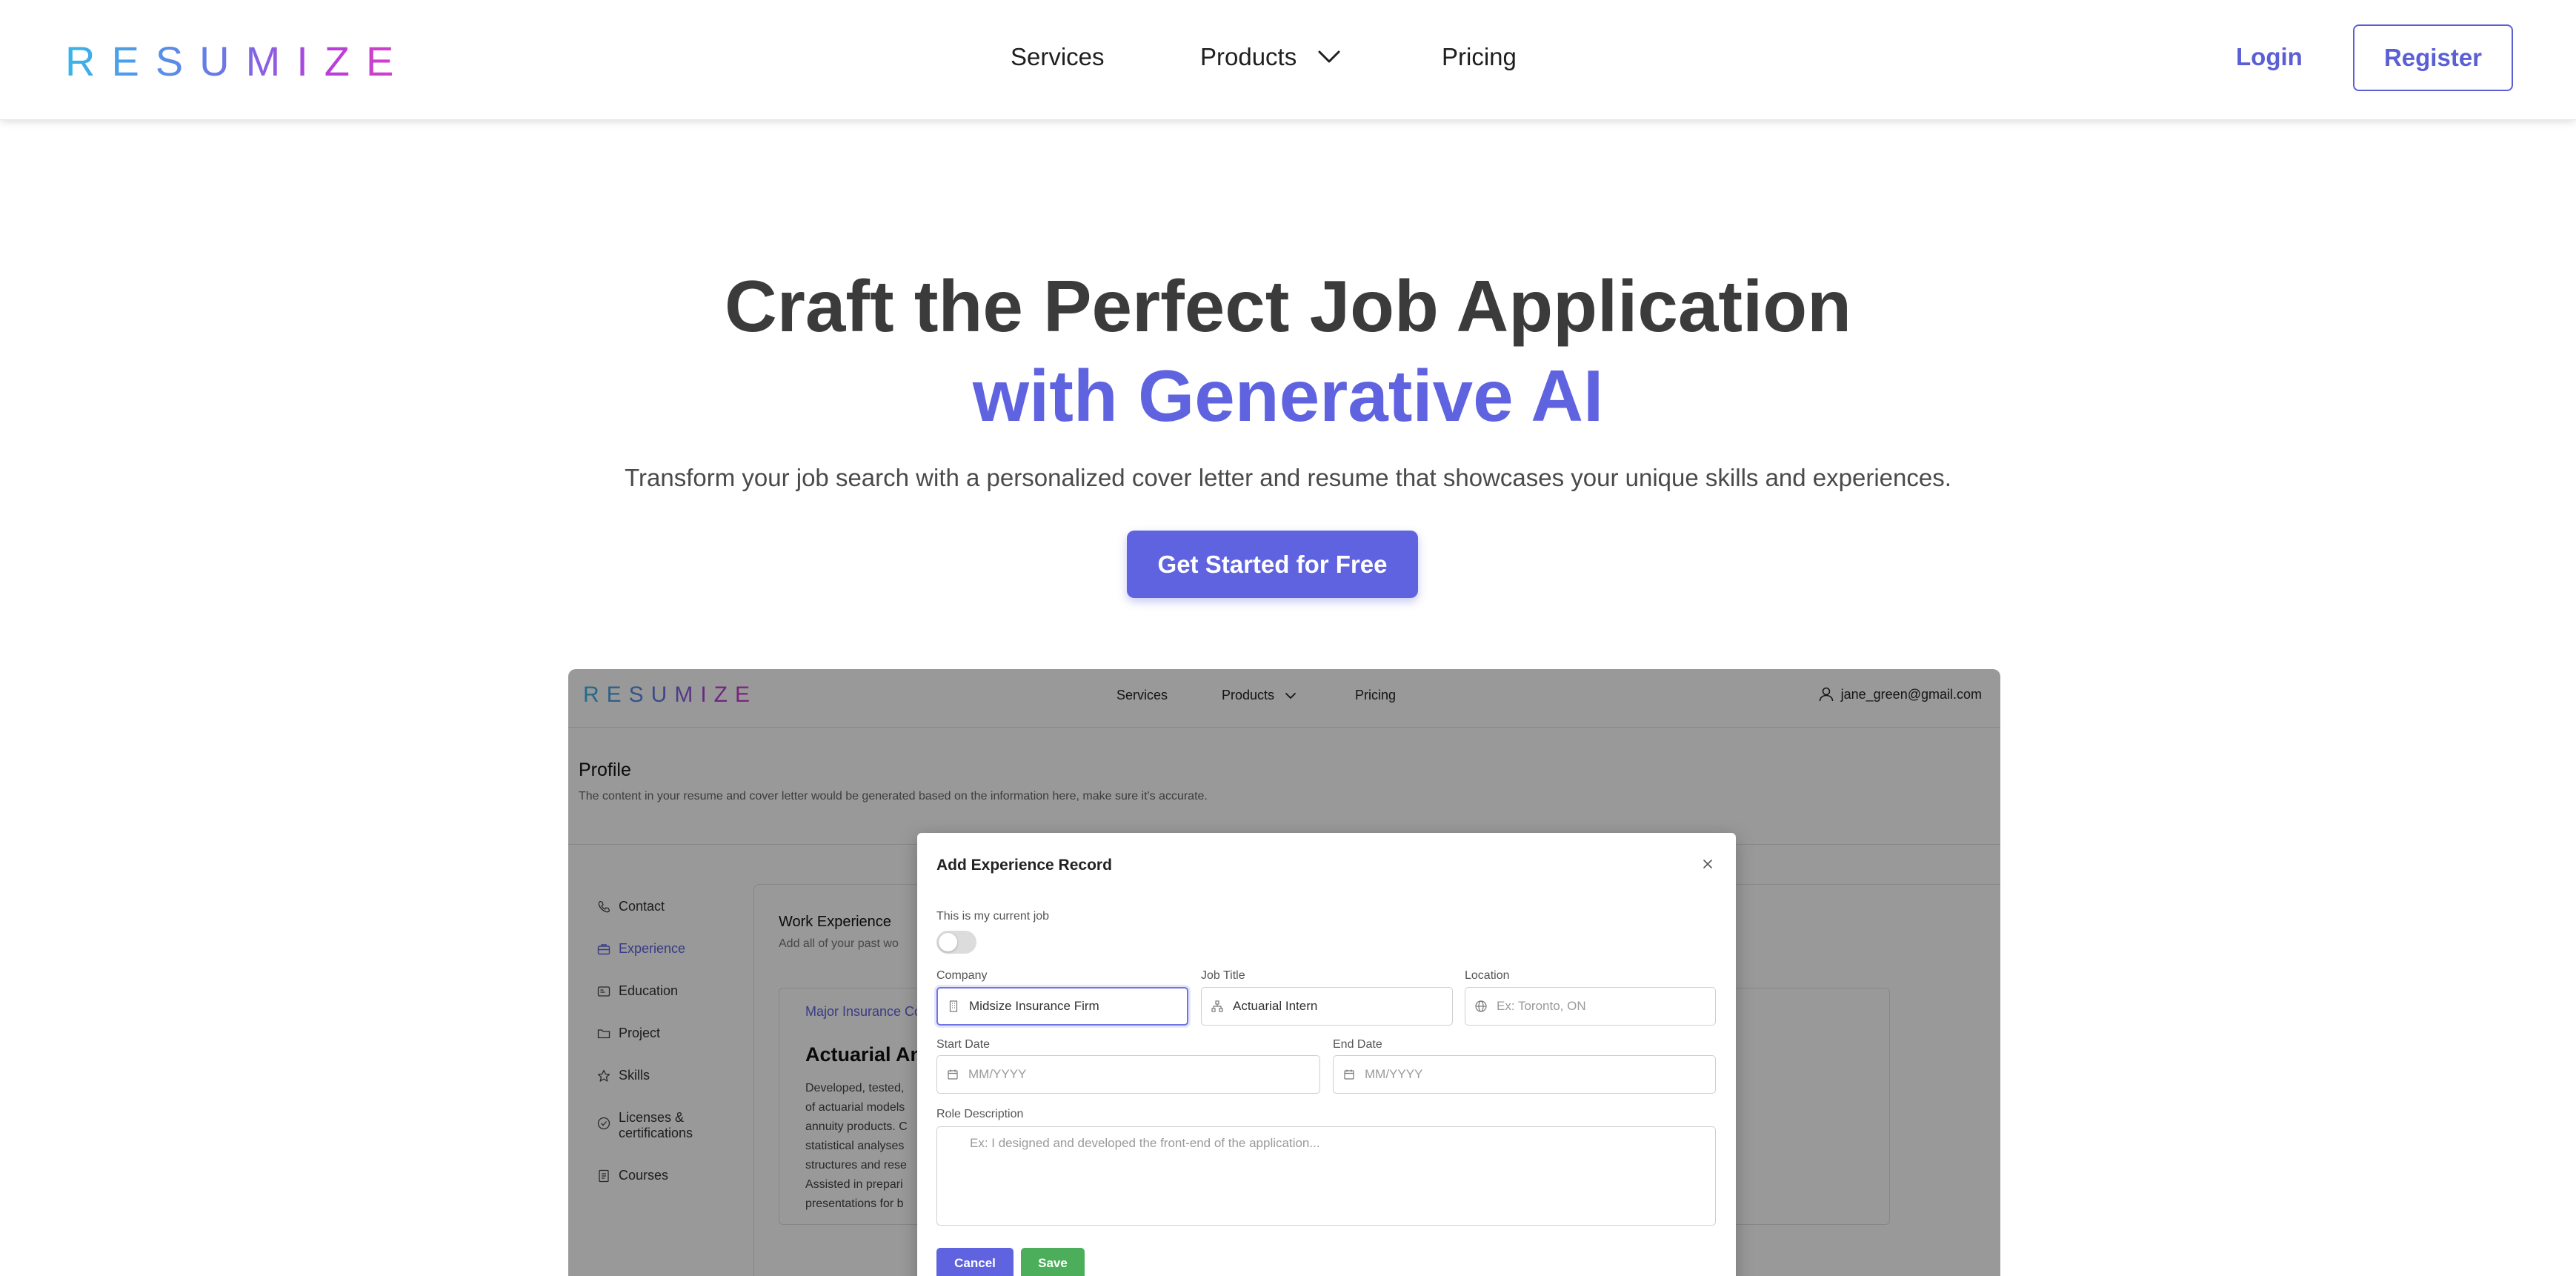 The image size is (2576, 1276). Describe the element at coordinates (1024, 866) in the screenshot. I see `modal-title: Add Experience Record` at that location.